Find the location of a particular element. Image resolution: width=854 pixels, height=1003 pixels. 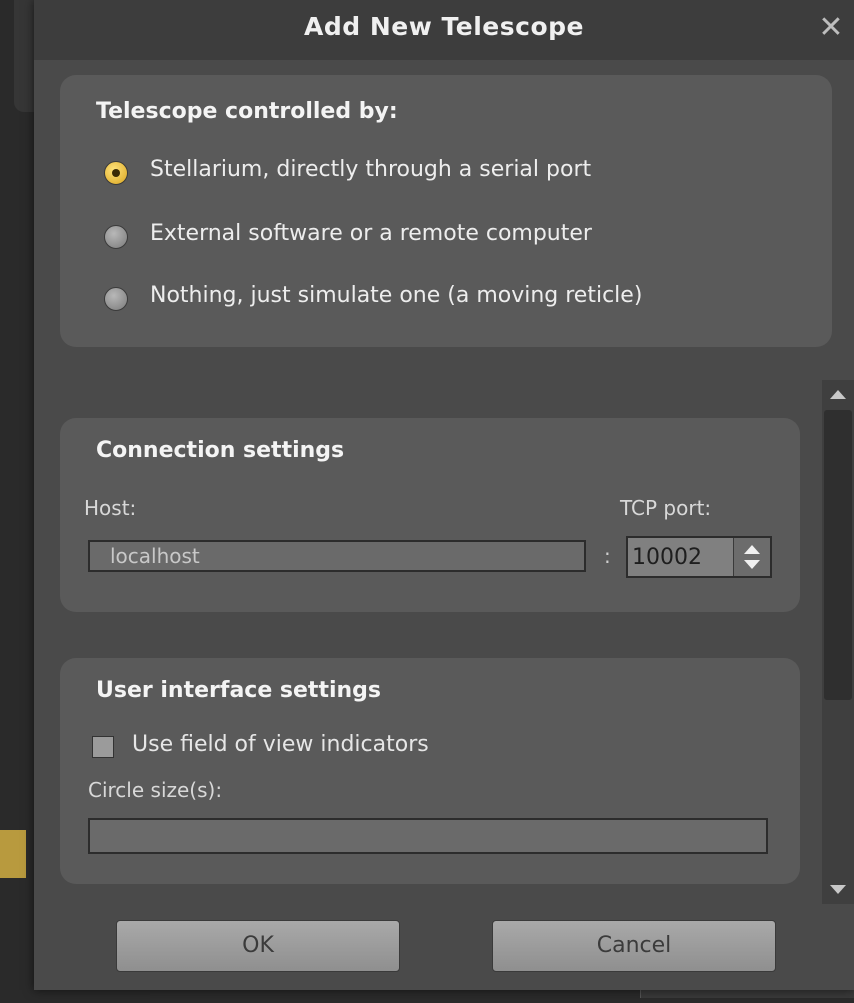

tcp-port-value: 10002 is located at coordinates (667, 557).